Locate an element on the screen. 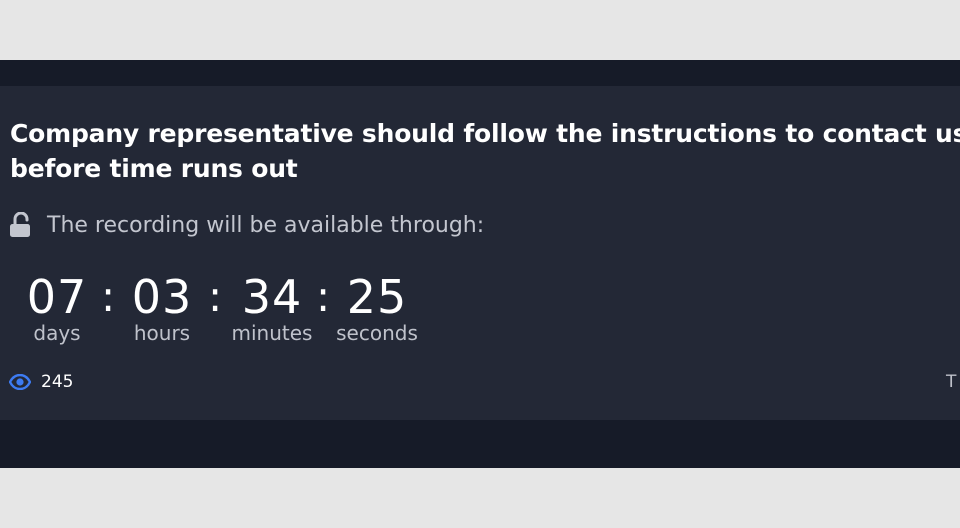 The image size is (960, 528). truncated-edge-text: T is located at coordinates (951, 382).